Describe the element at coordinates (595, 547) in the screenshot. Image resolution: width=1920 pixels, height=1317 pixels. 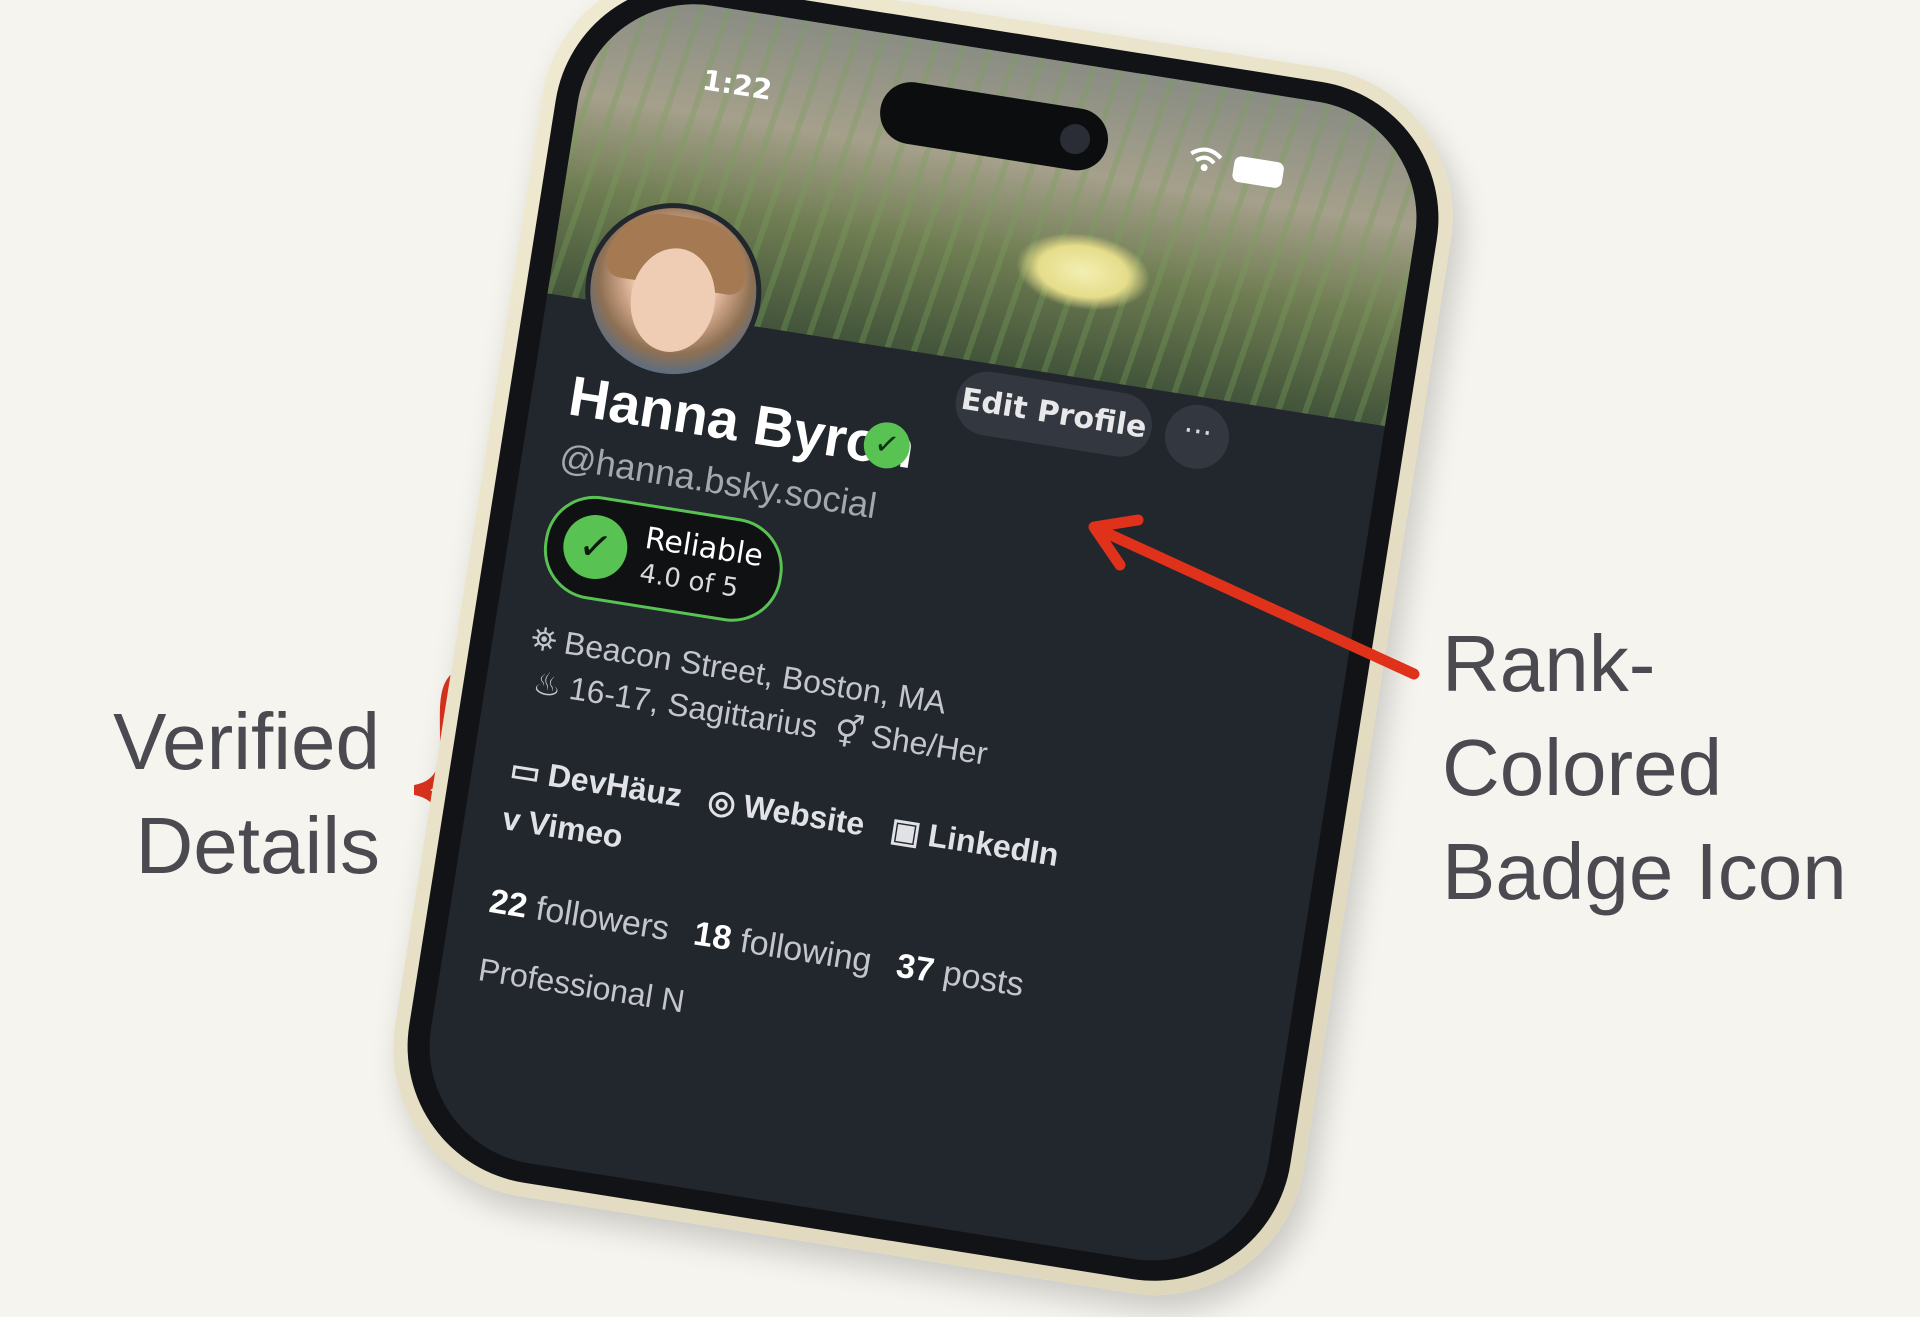
I see `reliable-check-icon: ✓` at that location.